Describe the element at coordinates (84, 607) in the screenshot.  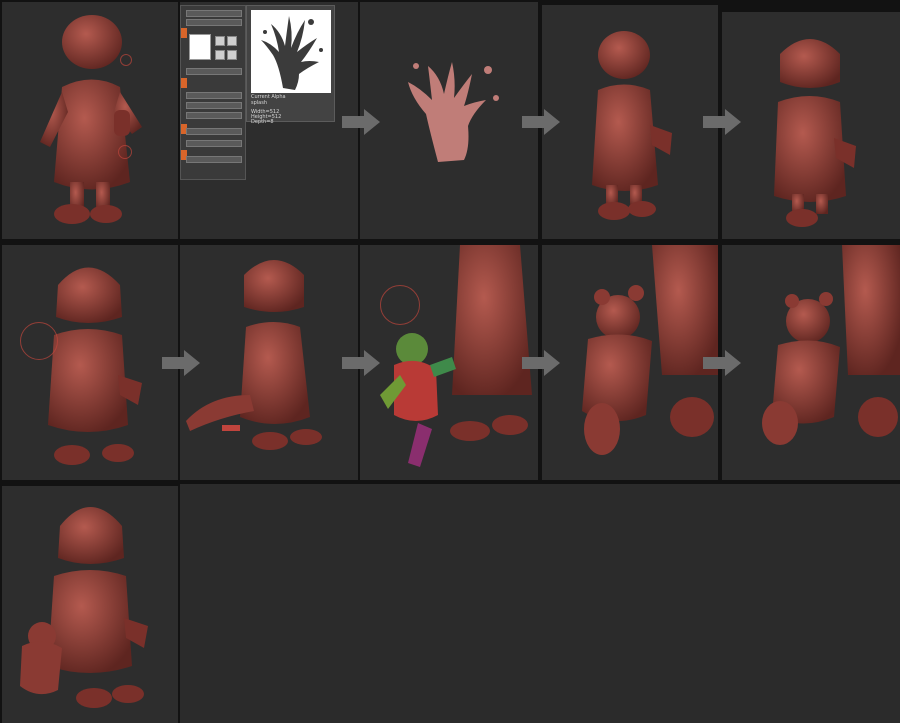
I see `girl-figure-final` at that location.